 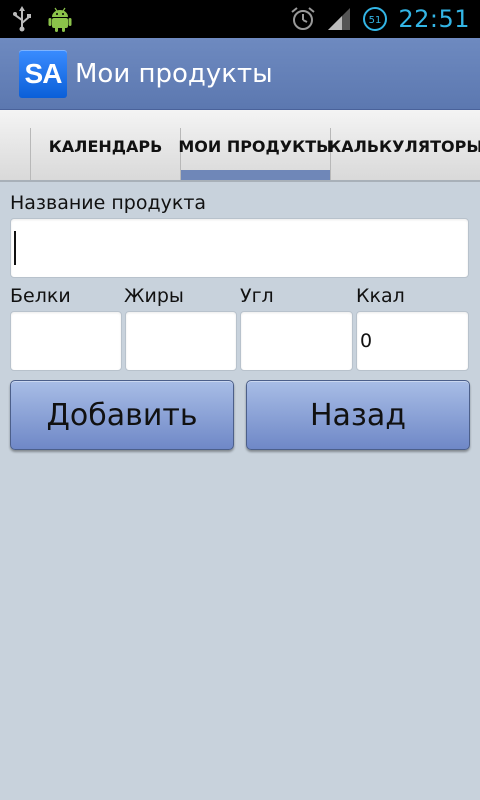 What do you see at coordinates (66, 341) in the screenshot?
I see `protein-input` at bounding box center [66, 341].